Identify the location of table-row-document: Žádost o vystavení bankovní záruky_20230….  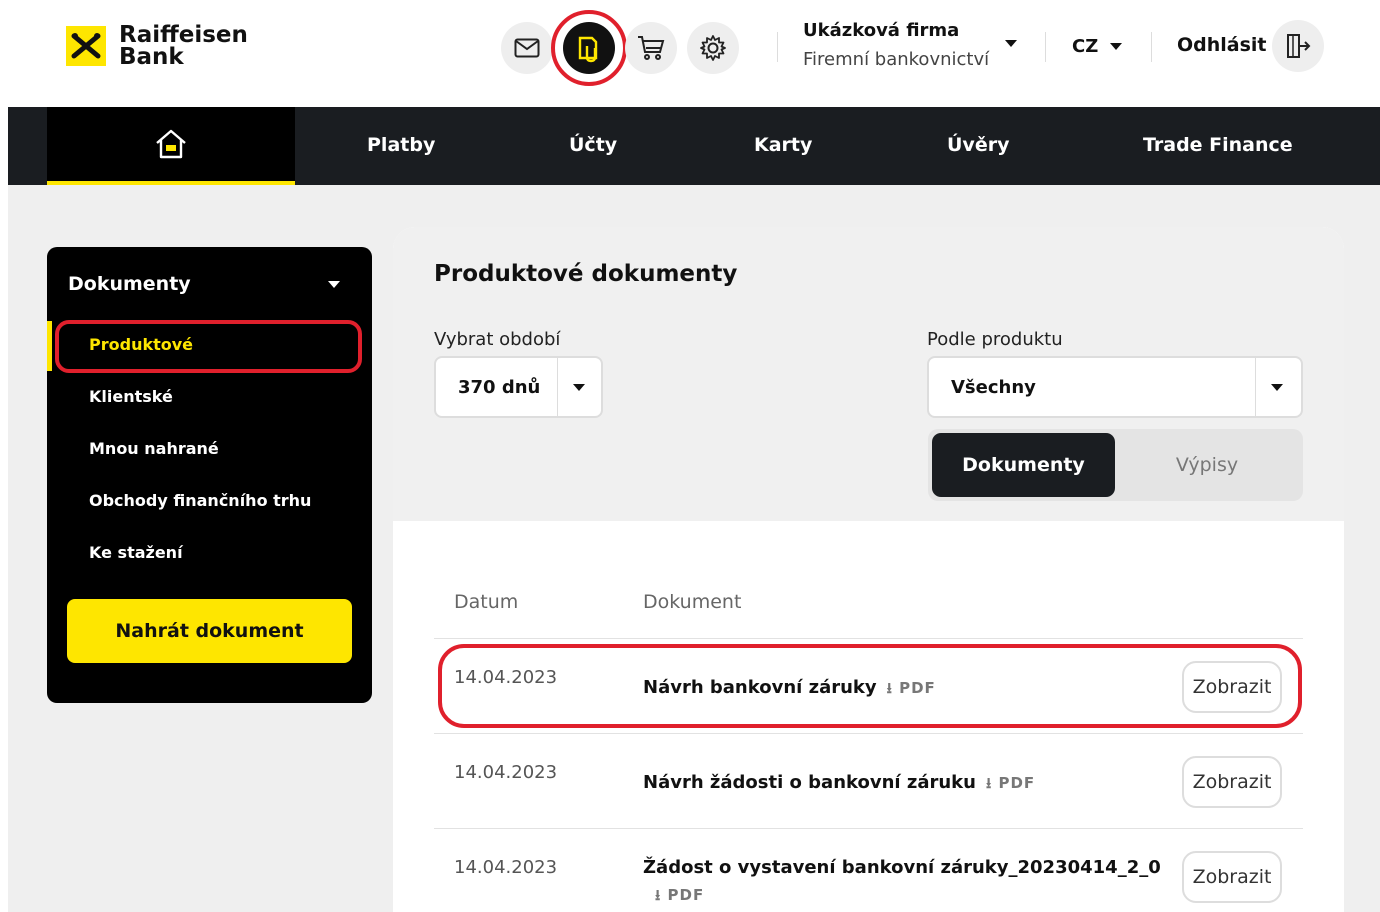
(903, 881).